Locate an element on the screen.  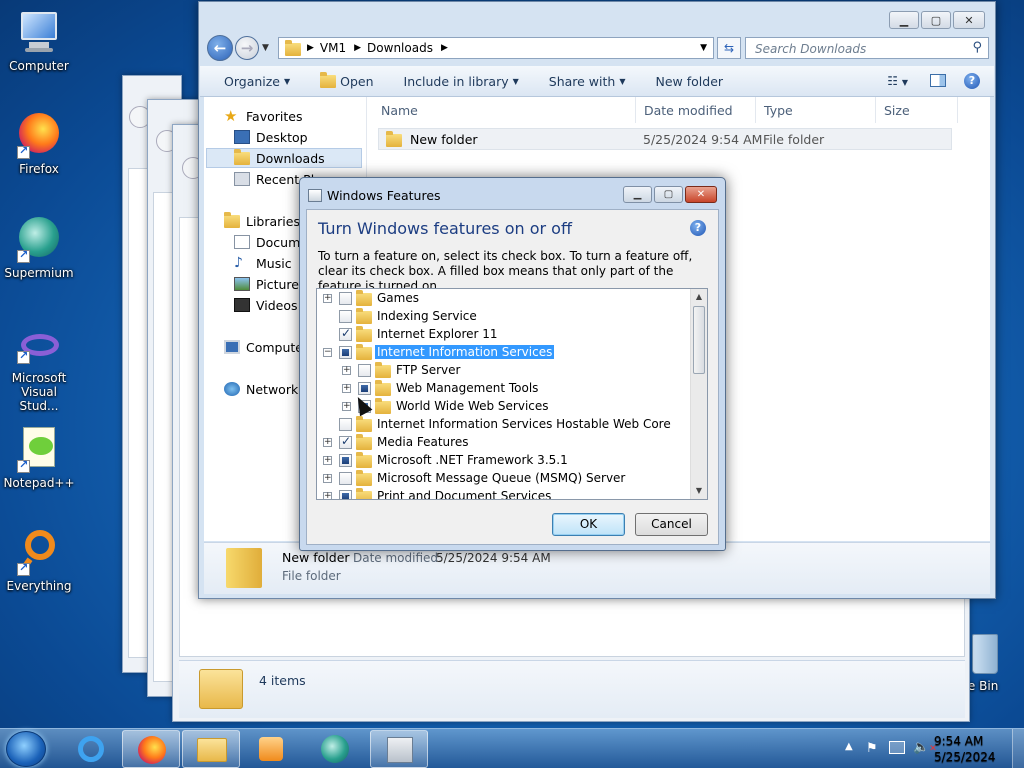
column-header-name: Name is located at coordinates (504, 110).